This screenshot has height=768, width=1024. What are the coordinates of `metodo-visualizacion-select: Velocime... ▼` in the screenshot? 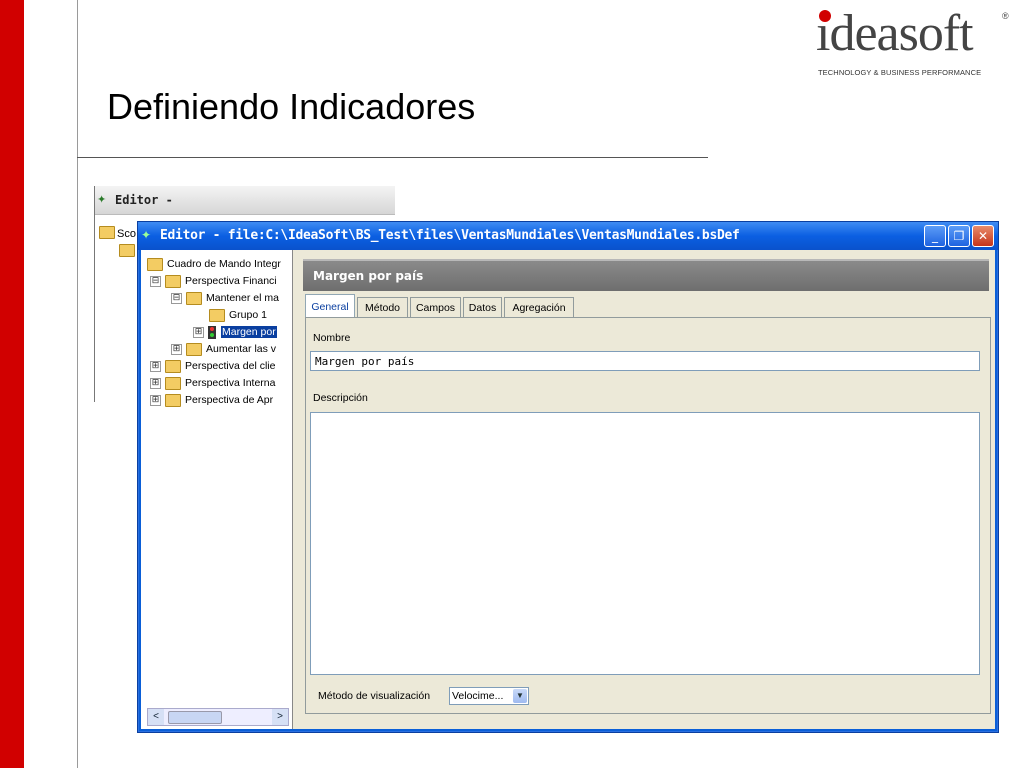 It's located at (489, 696).